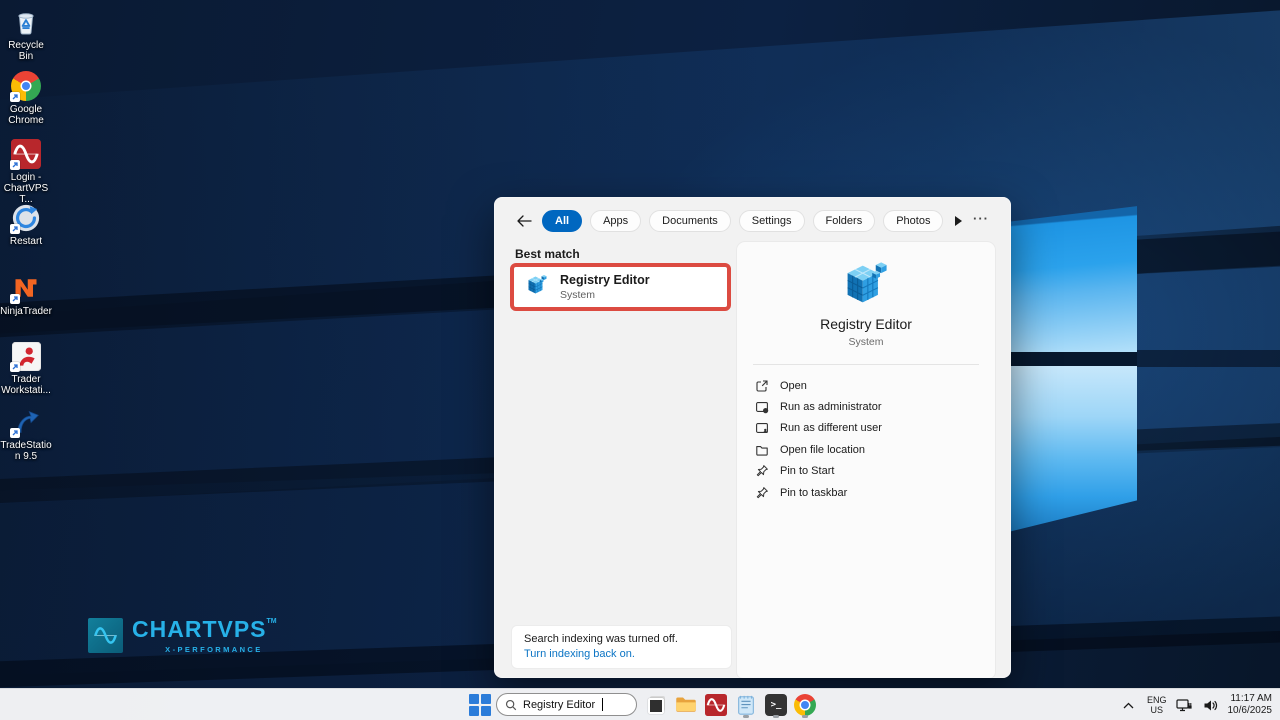 The height and width of the screenshot is (720, 1280). Describe the element at coordinates (524, 221) in the screenshot. I see `back-button` at that location.